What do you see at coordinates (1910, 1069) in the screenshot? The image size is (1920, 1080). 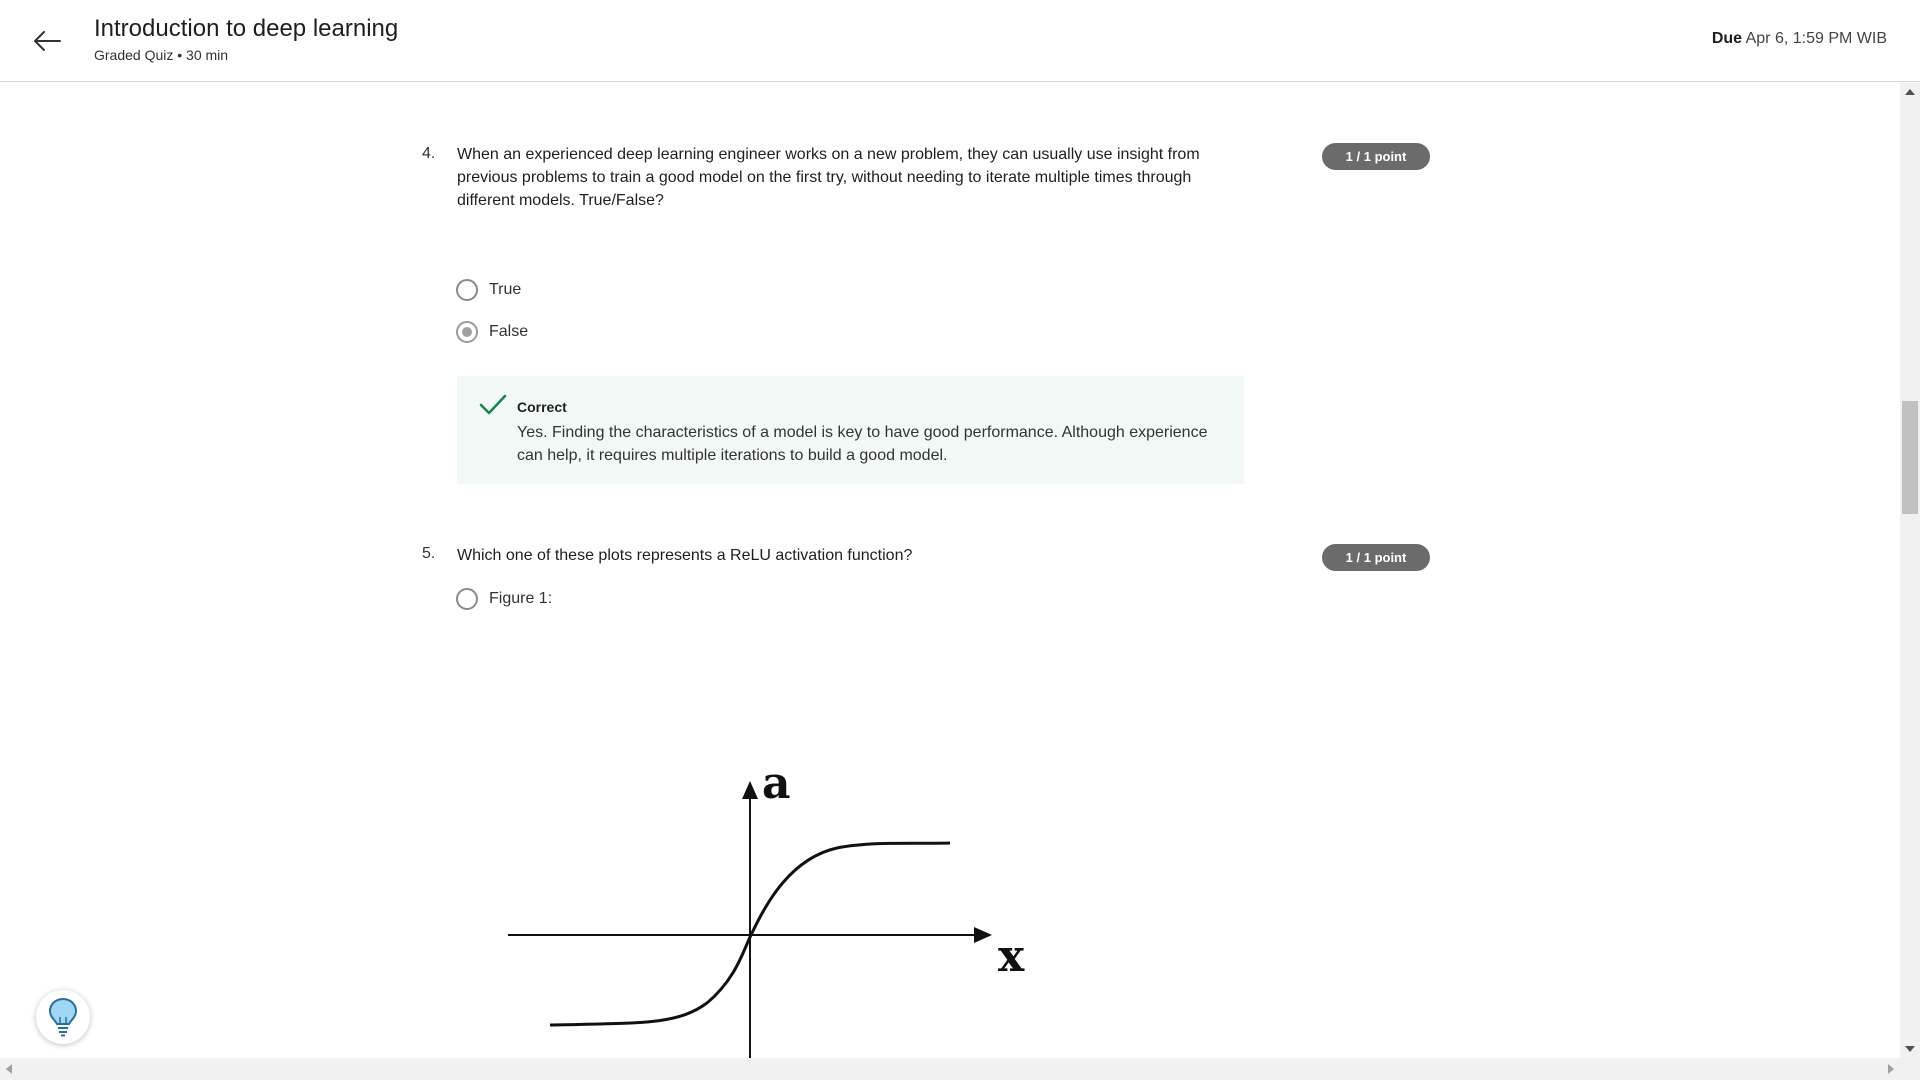 I see `scrollbar-corner` at bounding box center [1910, 1069].